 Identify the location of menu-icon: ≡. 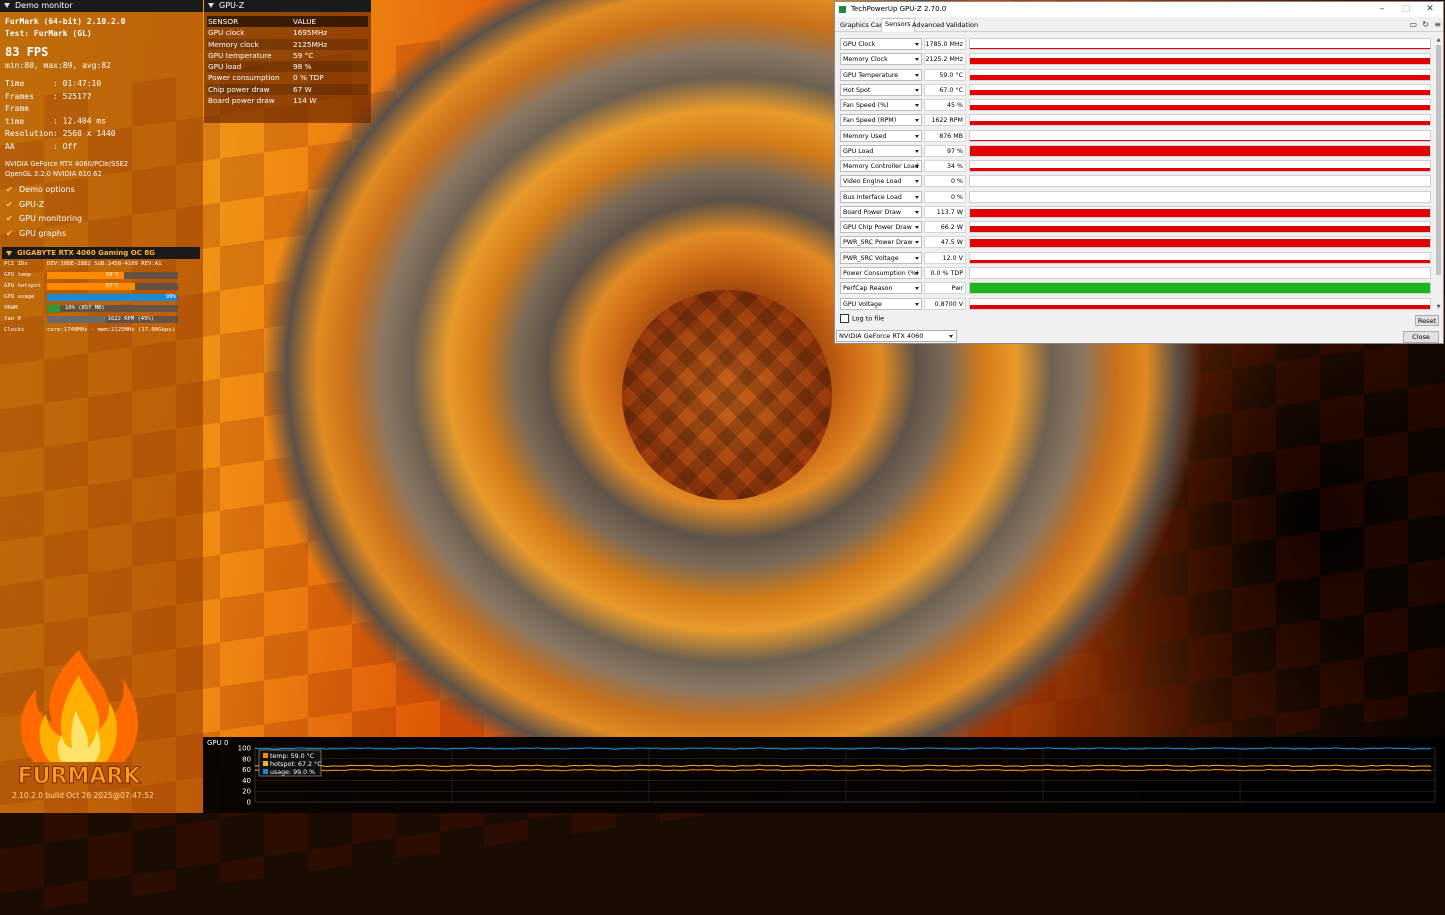
(1437, 24).